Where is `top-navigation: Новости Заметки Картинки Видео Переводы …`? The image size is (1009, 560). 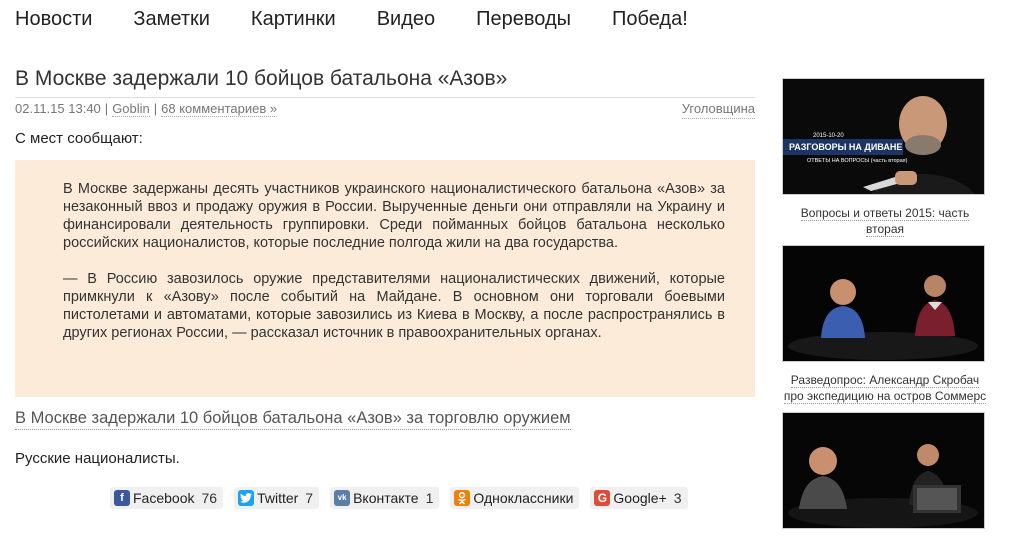 top-navigation: Новости Заметки Картинки Видео Переводы … is located at coordinates (372, 19).